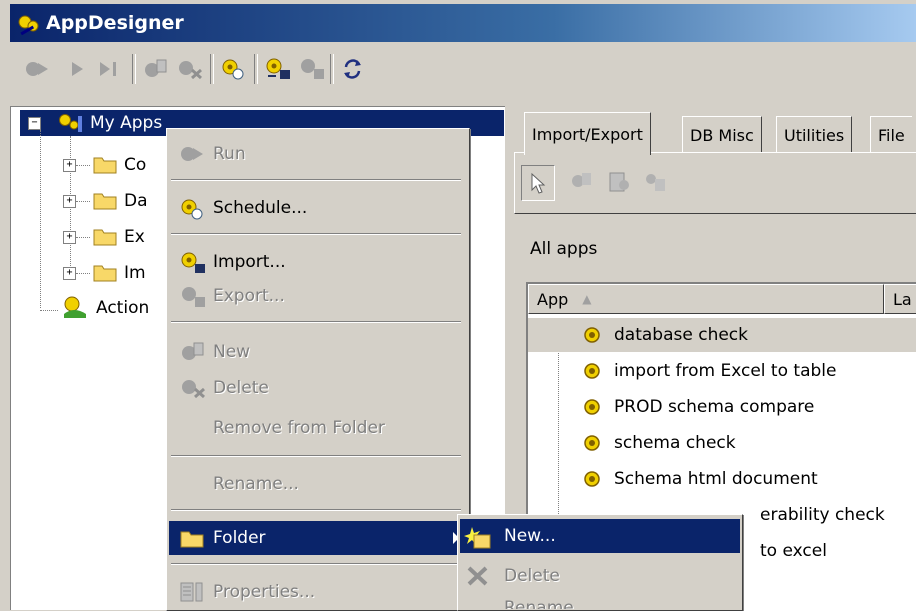  I want to click on title-bar: AppDesigner, so click(463, 23).